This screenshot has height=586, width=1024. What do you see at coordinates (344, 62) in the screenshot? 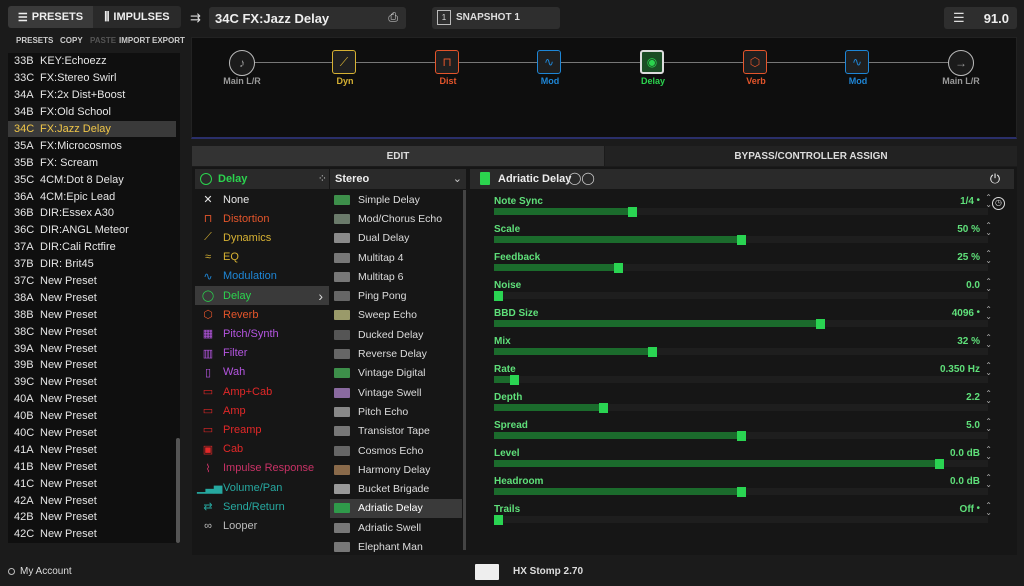
I see `chain-block-dyn: ⟋` at bounding box center [344, 62].